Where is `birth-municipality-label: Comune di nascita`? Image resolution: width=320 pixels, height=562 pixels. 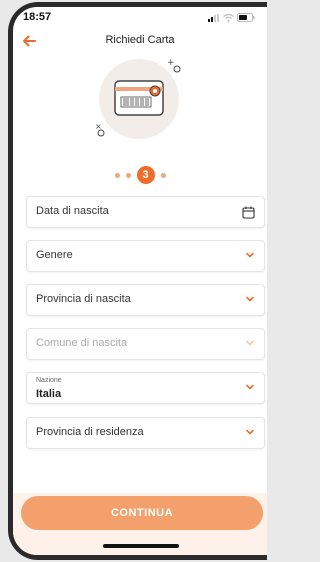 birth-municipality-label: Comune di nascita is located at coordinates (82, 343).